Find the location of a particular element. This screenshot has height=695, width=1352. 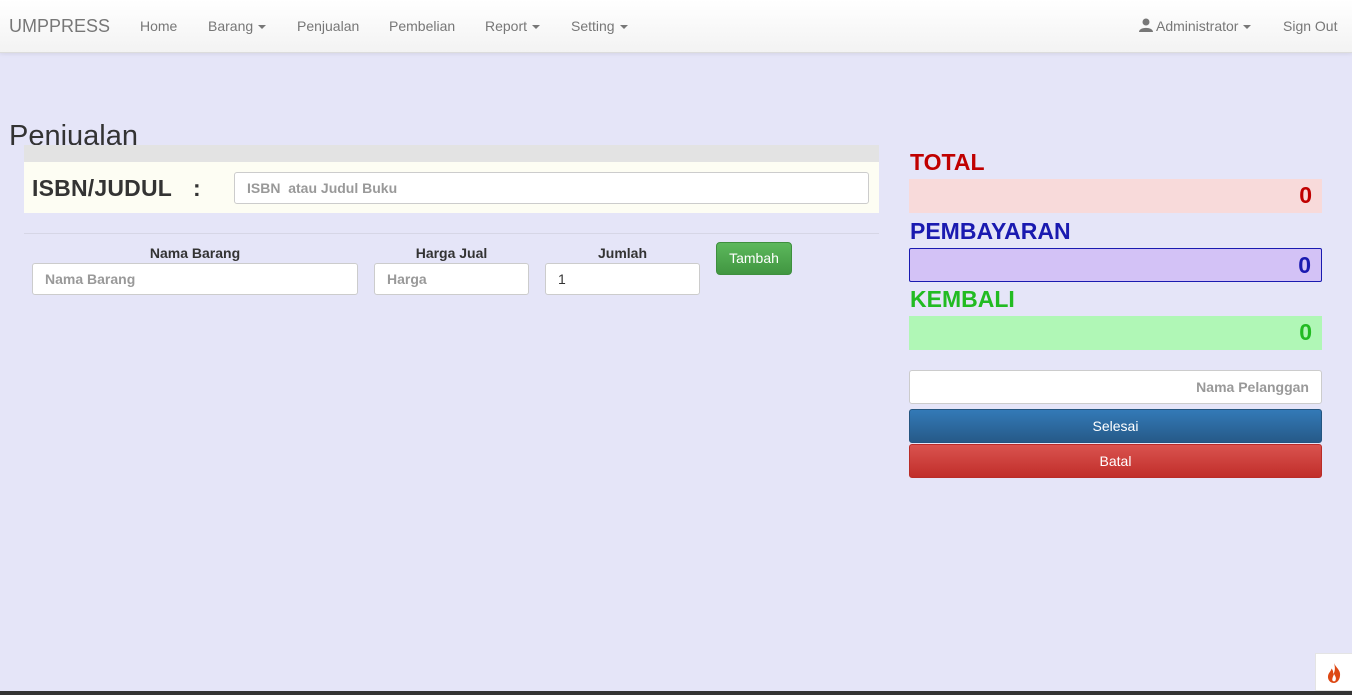

kembali-value: 0 is located at coordinates (1115, 333).